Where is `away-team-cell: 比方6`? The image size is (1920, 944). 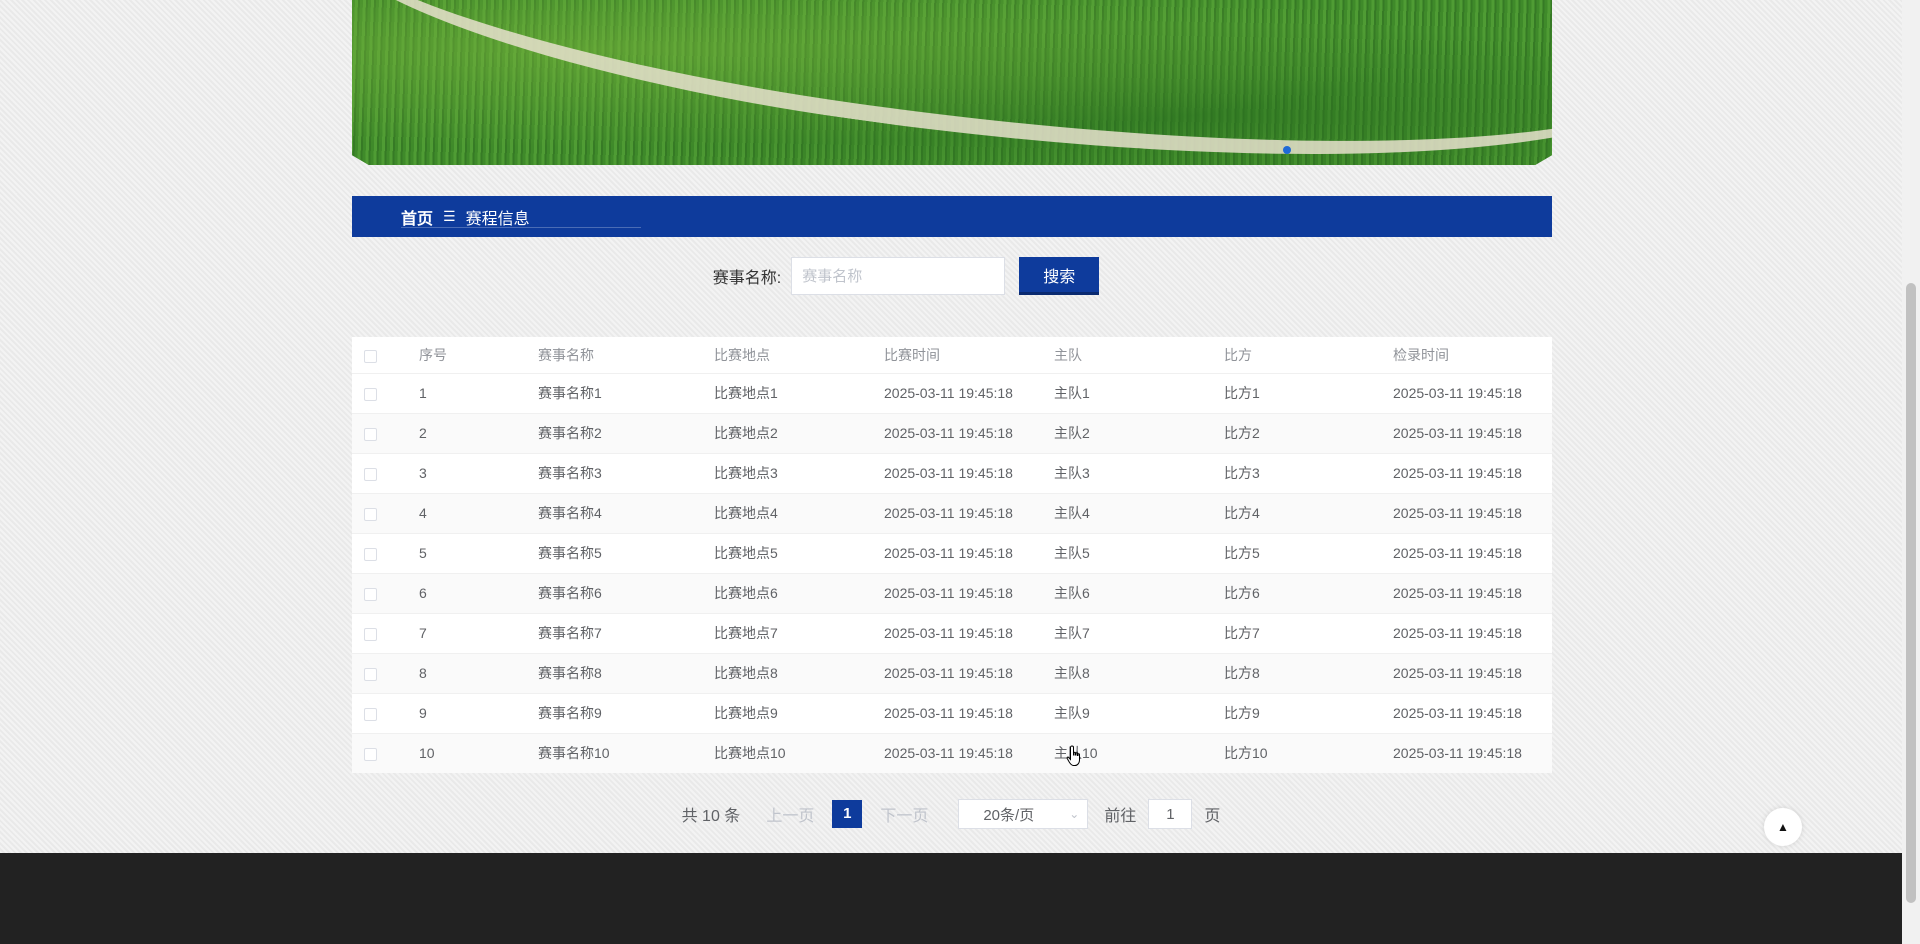
away-team-cell: 比方6 is located at coordinates (1308, 592).